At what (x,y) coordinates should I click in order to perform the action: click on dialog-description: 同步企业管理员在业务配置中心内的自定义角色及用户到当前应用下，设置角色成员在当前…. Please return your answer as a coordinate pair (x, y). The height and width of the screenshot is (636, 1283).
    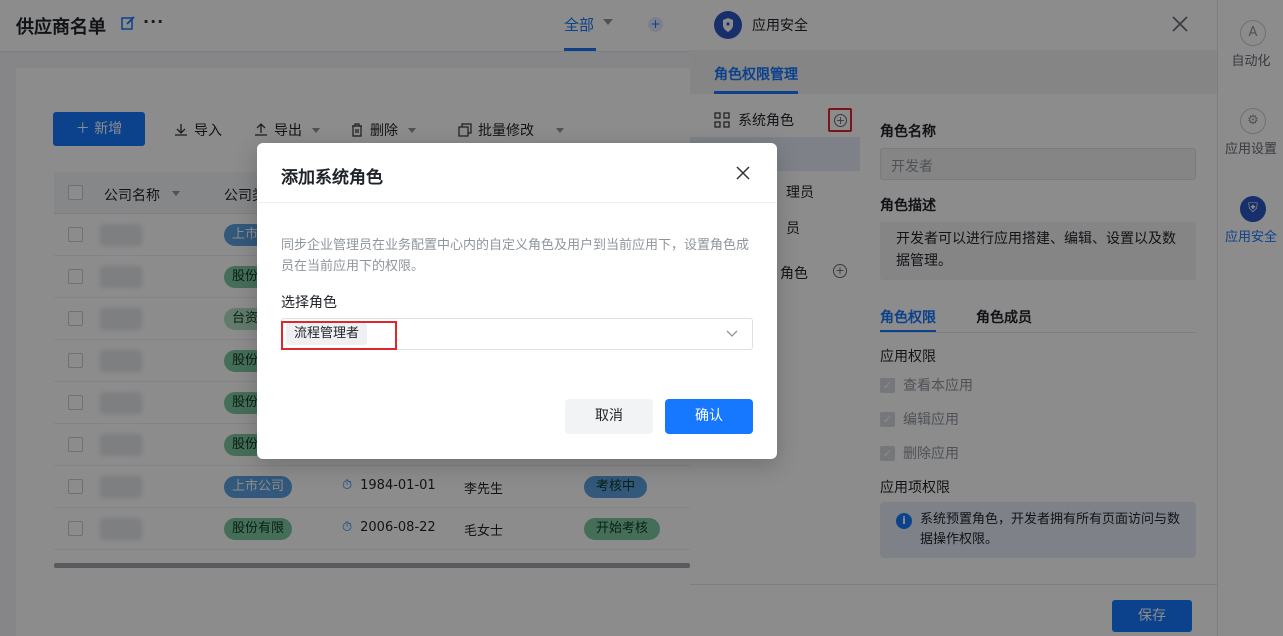
    Looking at the image, I should click on (515, 256).